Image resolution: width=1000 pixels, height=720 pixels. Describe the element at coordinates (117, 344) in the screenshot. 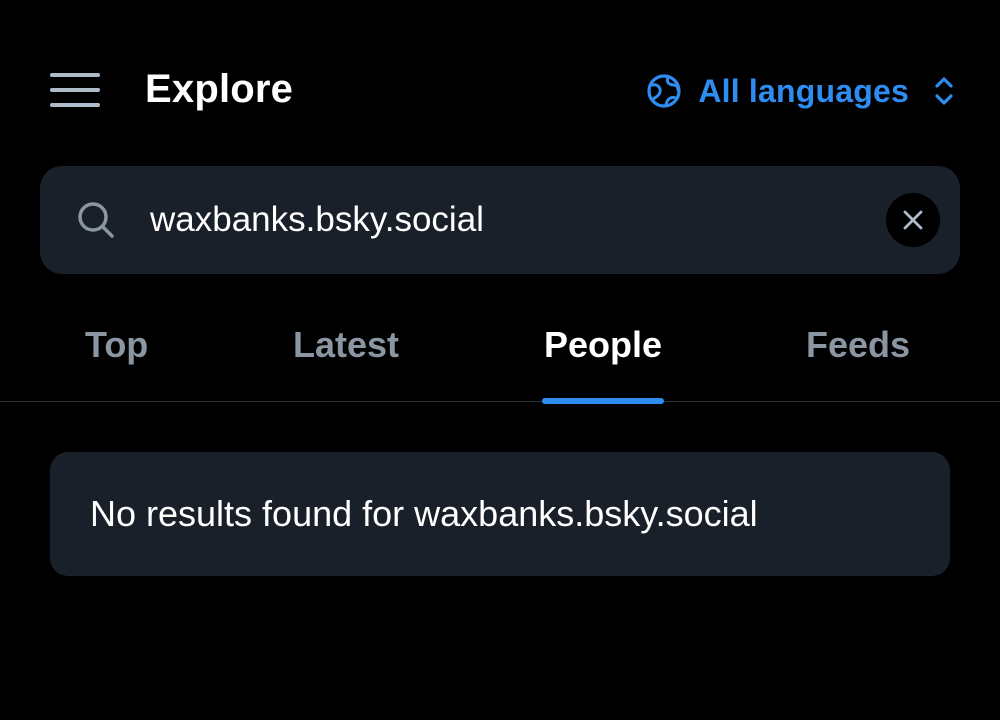

I see `tab-label: Top` at that location.